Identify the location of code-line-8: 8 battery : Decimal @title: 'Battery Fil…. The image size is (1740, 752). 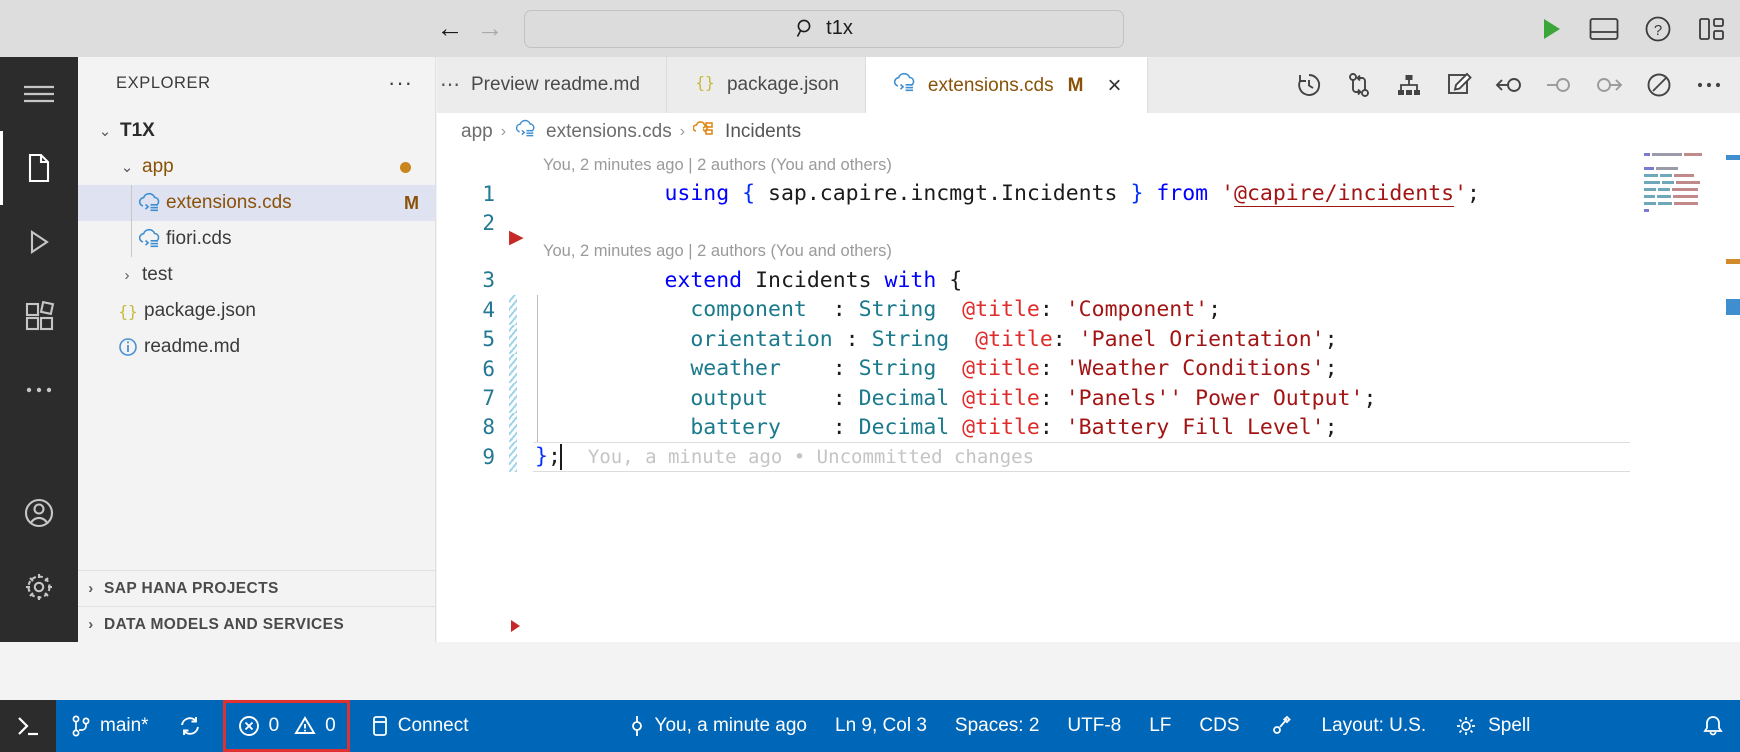
(1088, 427).